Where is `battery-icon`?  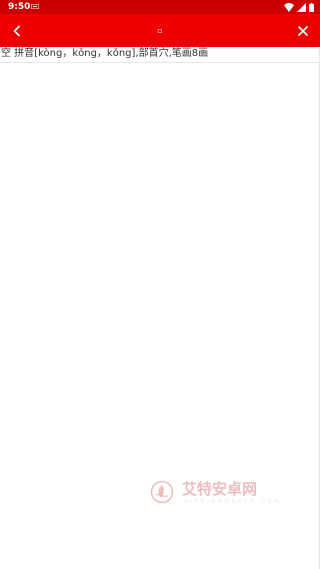
battery-icon is located at coordinates (311, 7).